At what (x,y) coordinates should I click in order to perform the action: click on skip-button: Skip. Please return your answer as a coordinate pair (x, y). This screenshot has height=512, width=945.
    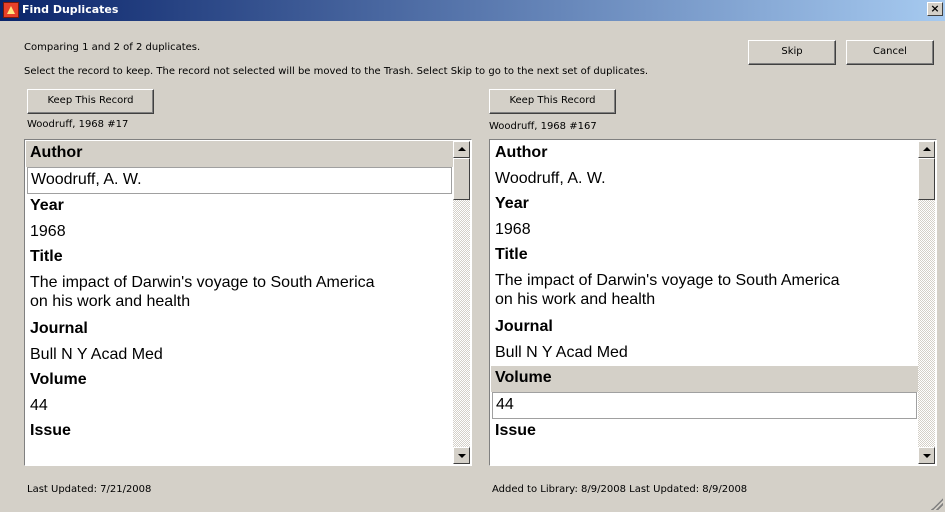
    Looking at the image, I should click on (792, 52).